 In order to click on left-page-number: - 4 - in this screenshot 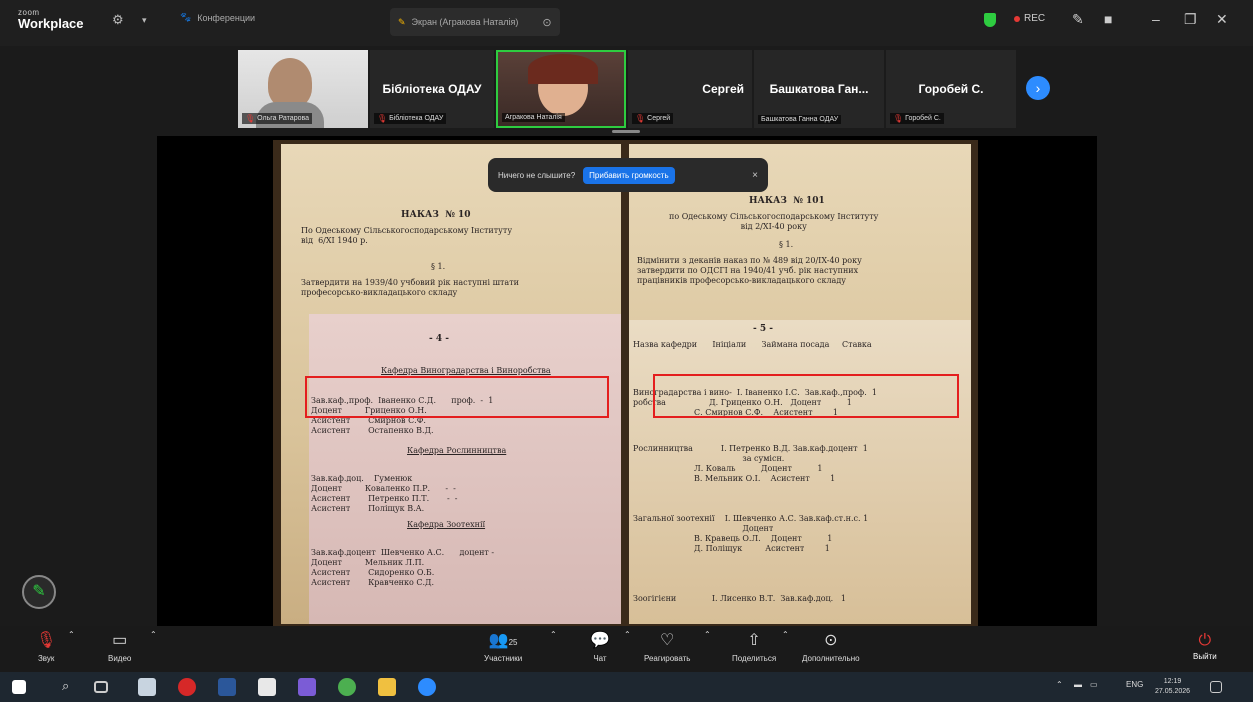, I will do `click(439, 339)`.